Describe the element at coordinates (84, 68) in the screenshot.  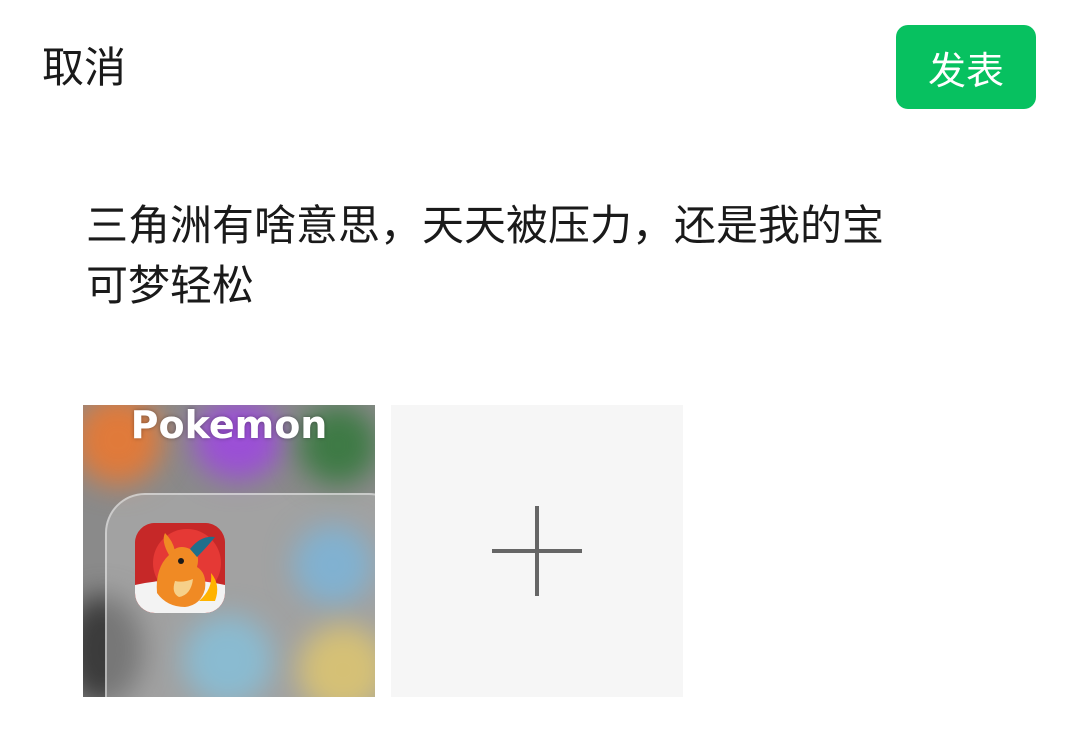
I see `cancel-button: 取消` at that location.